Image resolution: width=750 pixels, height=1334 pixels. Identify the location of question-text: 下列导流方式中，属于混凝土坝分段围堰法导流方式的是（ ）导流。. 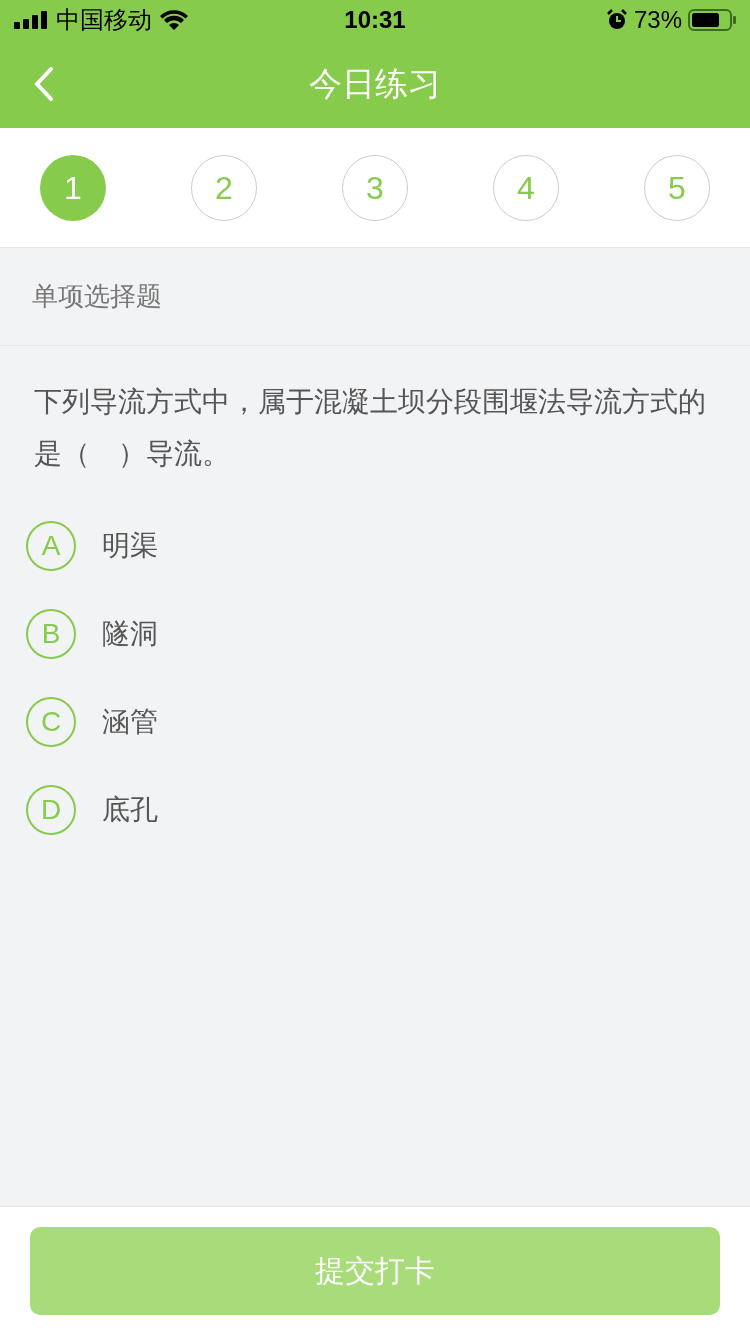
(370, 428).